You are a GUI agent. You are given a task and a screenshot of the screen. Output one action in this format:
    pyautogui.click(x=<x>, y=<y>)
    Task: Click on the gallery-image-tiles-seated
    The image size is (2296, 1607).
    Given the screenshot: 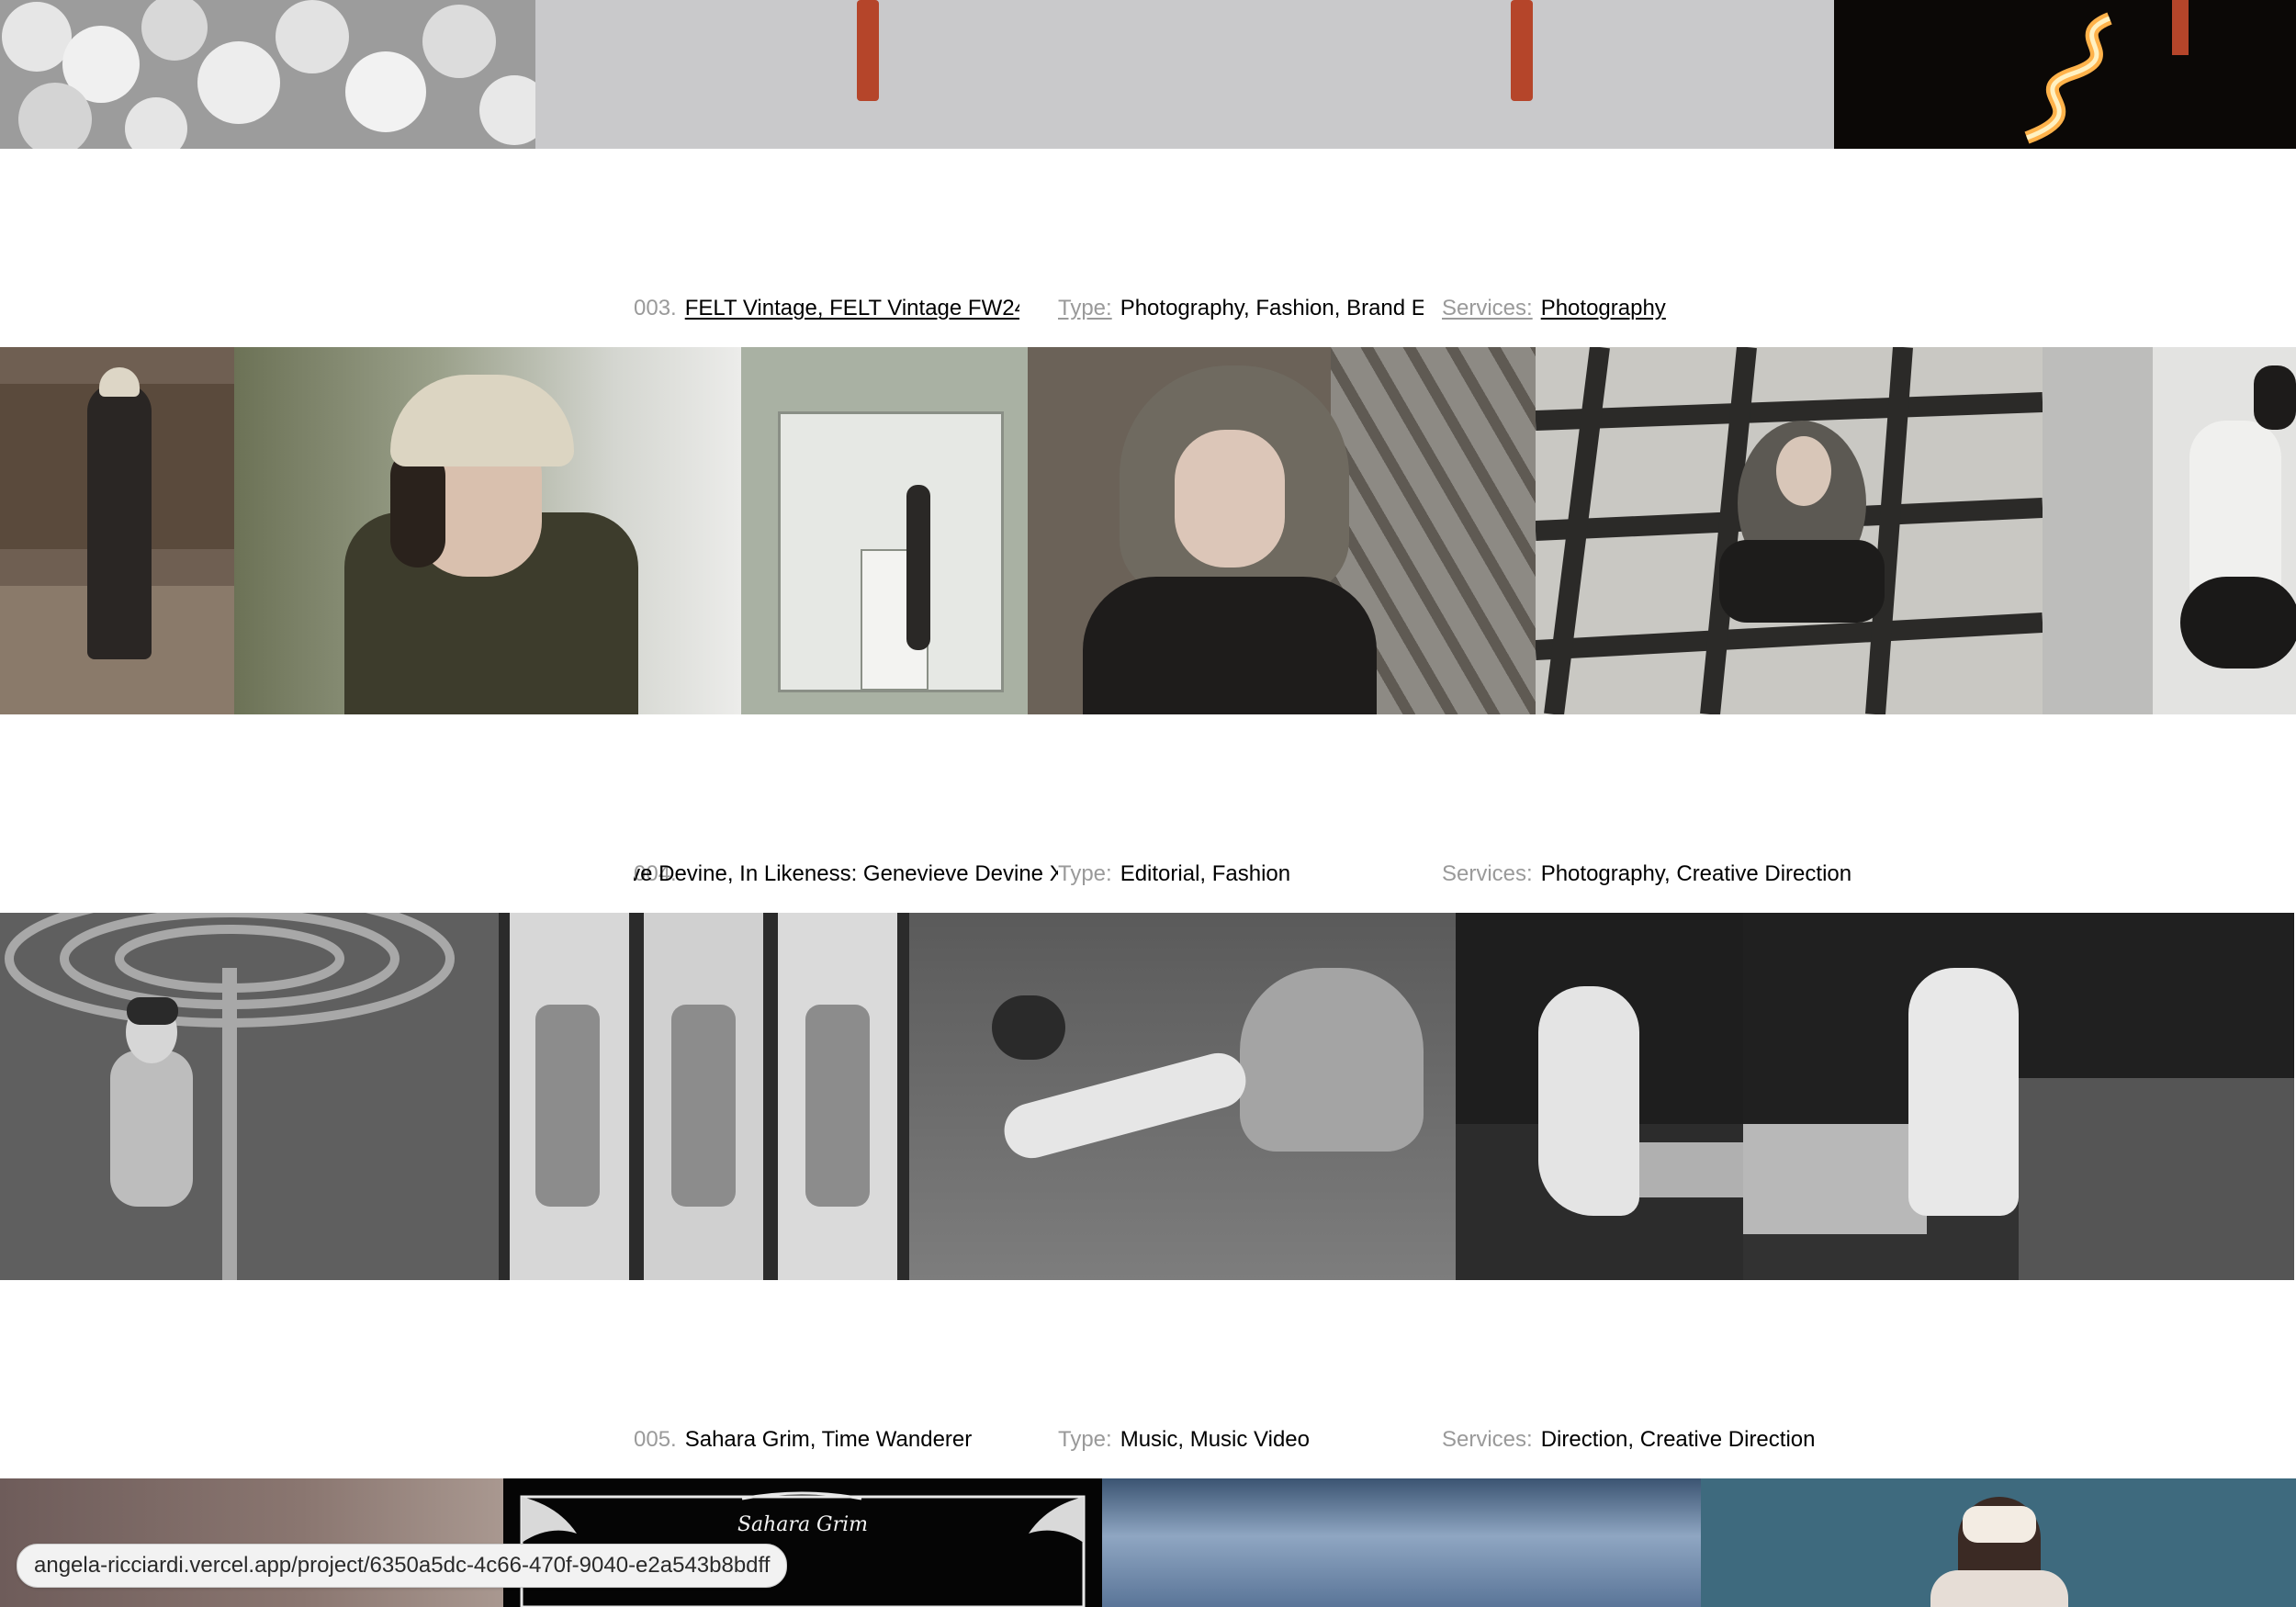 What is the action you would take?
    pyautogui.click(x=1789, y=530)
    